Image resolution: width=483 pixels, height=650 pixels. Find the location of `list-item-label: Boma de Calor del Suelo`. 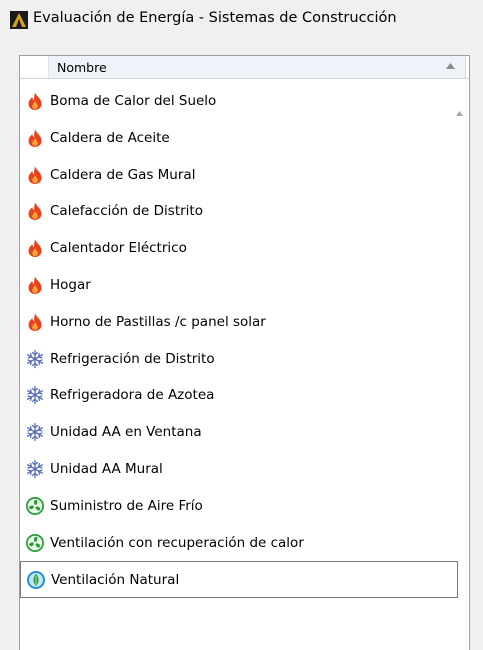

list-item-label: Boma de Calor del Suelo is located at coordinates (133, 101).